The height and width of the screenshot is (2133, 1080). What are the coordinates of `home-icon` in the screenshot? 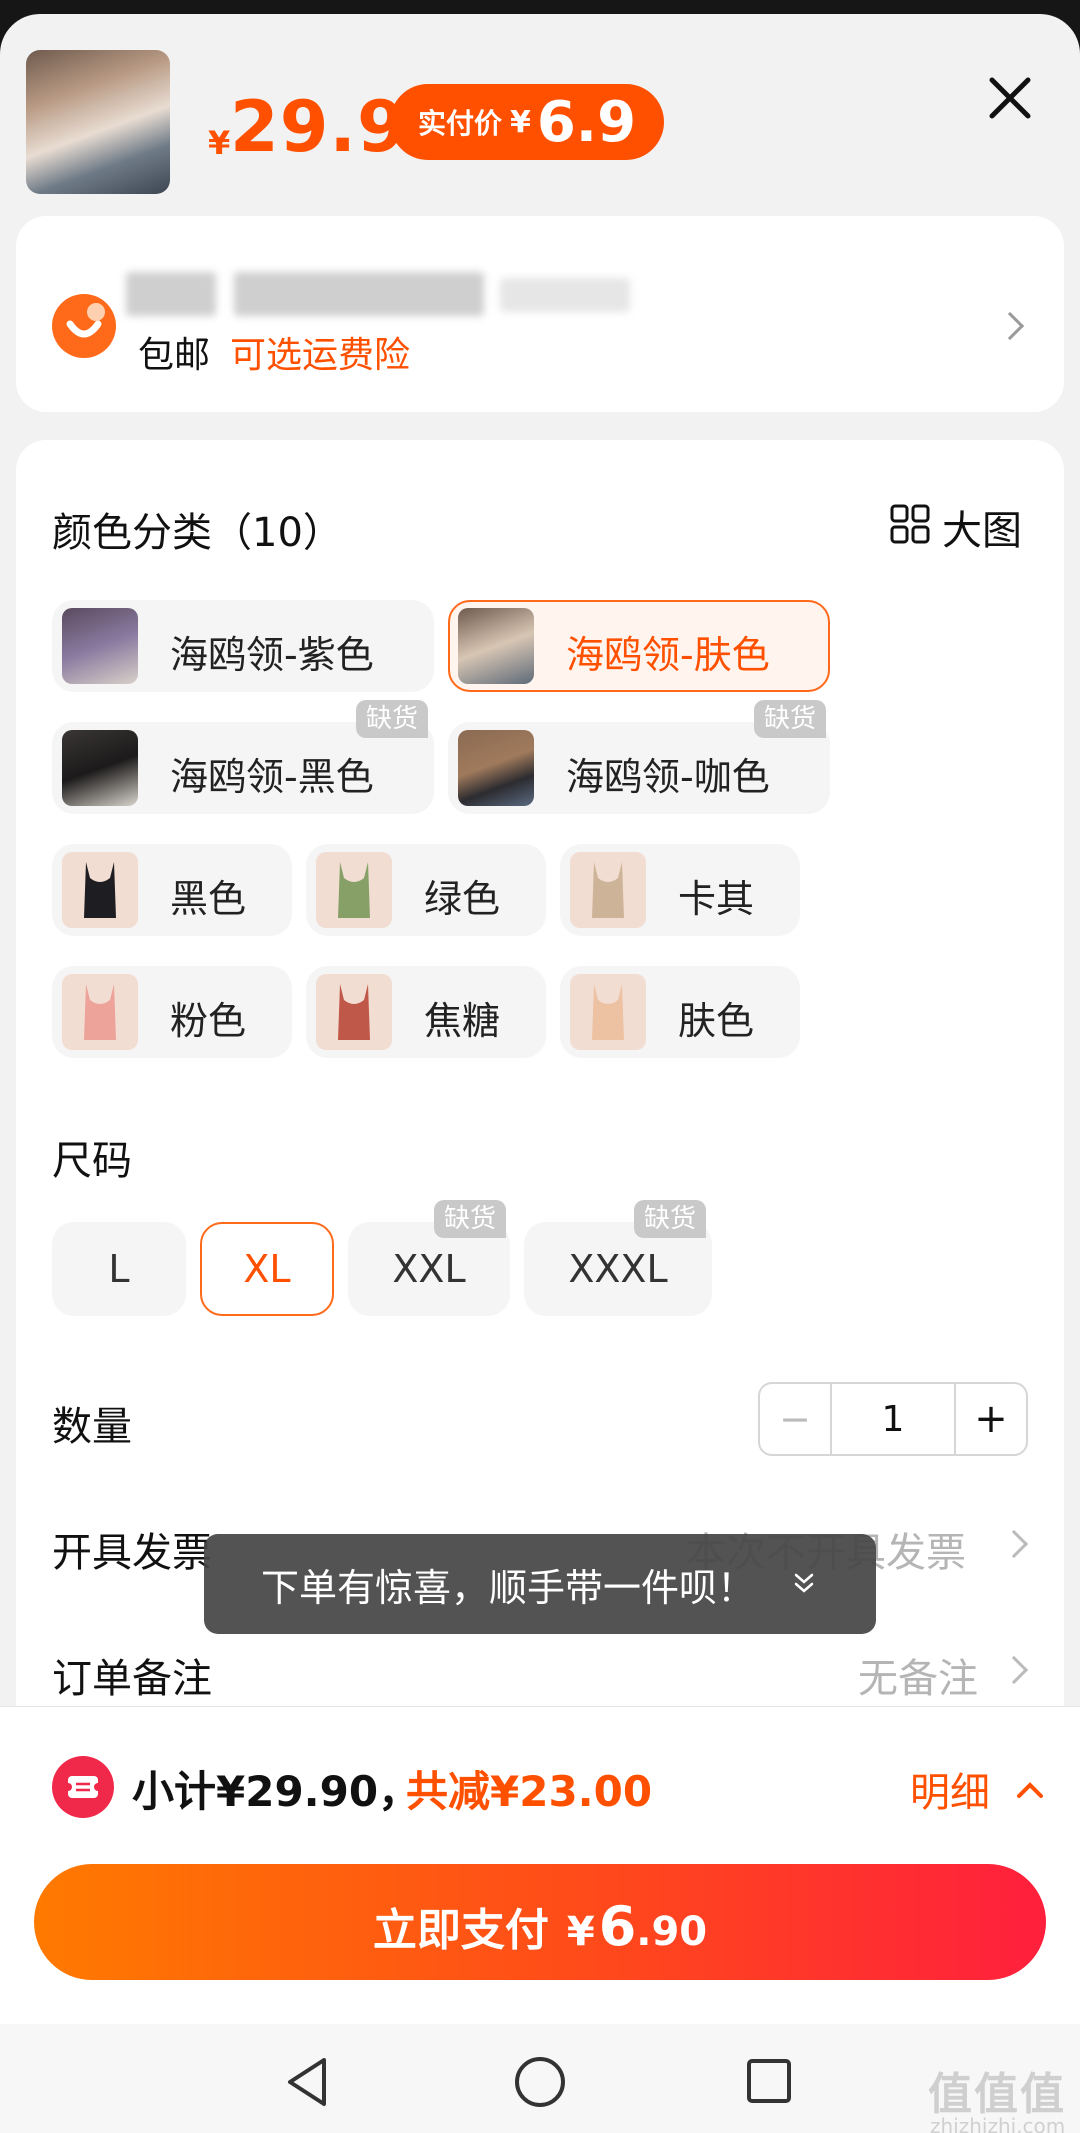 It's located at (540, 2082).